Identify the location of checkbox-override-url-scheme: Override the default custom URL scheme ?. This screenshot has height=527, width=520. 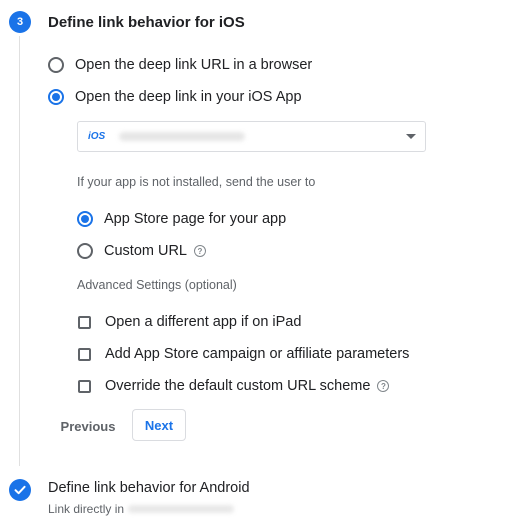
(234, 386).